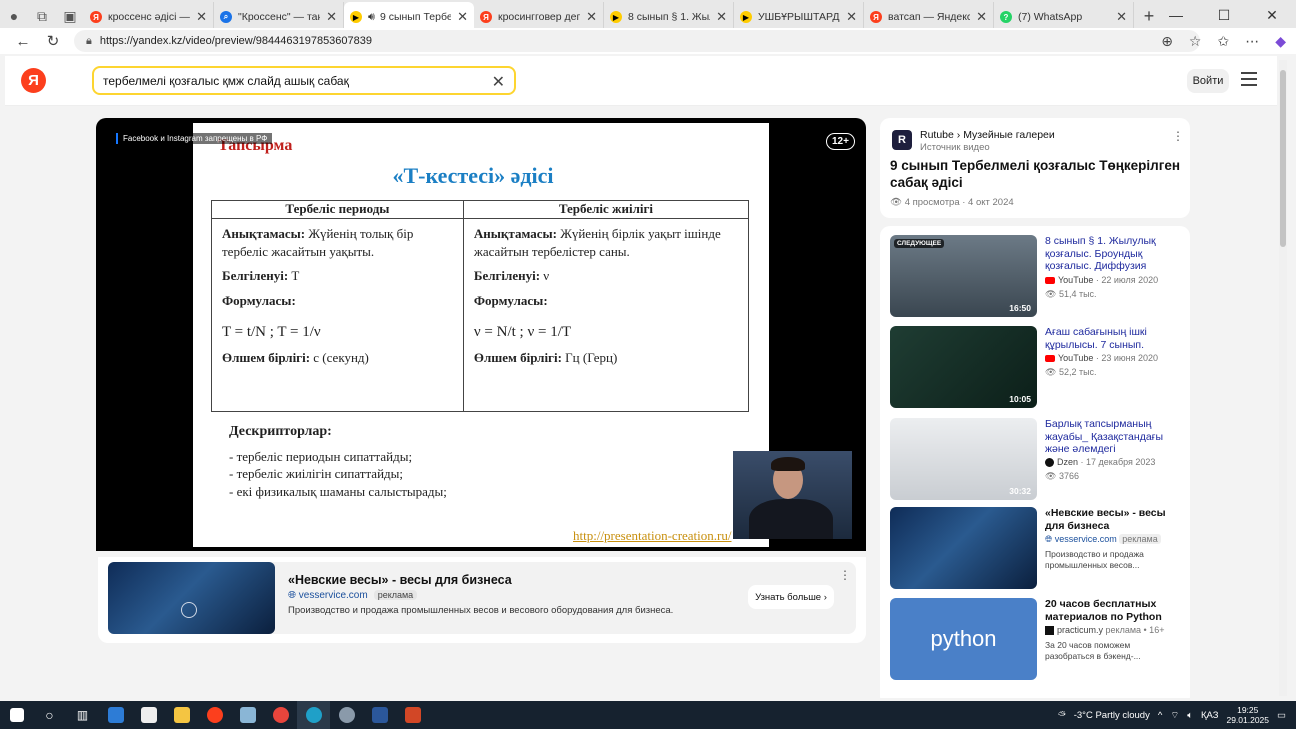  What do you see at coordinates (652, 535) in the screenshot?
I see `slide-link: http://presentation-creation.ru/` at bounding box center [652, 535].